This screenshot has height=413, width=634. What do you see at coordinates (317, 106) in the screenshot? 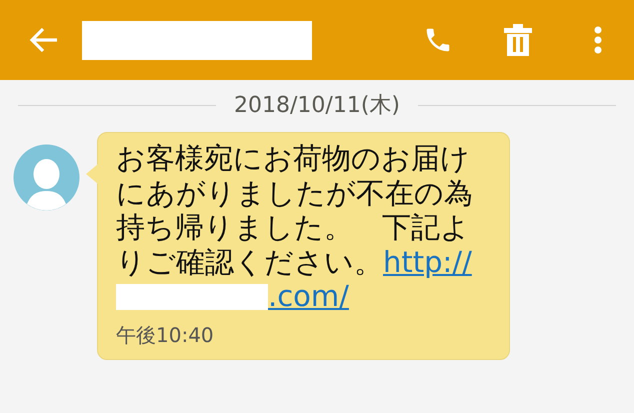
I see `date-divider: 2018/10/11(木)` at bounding box center [317, 106].